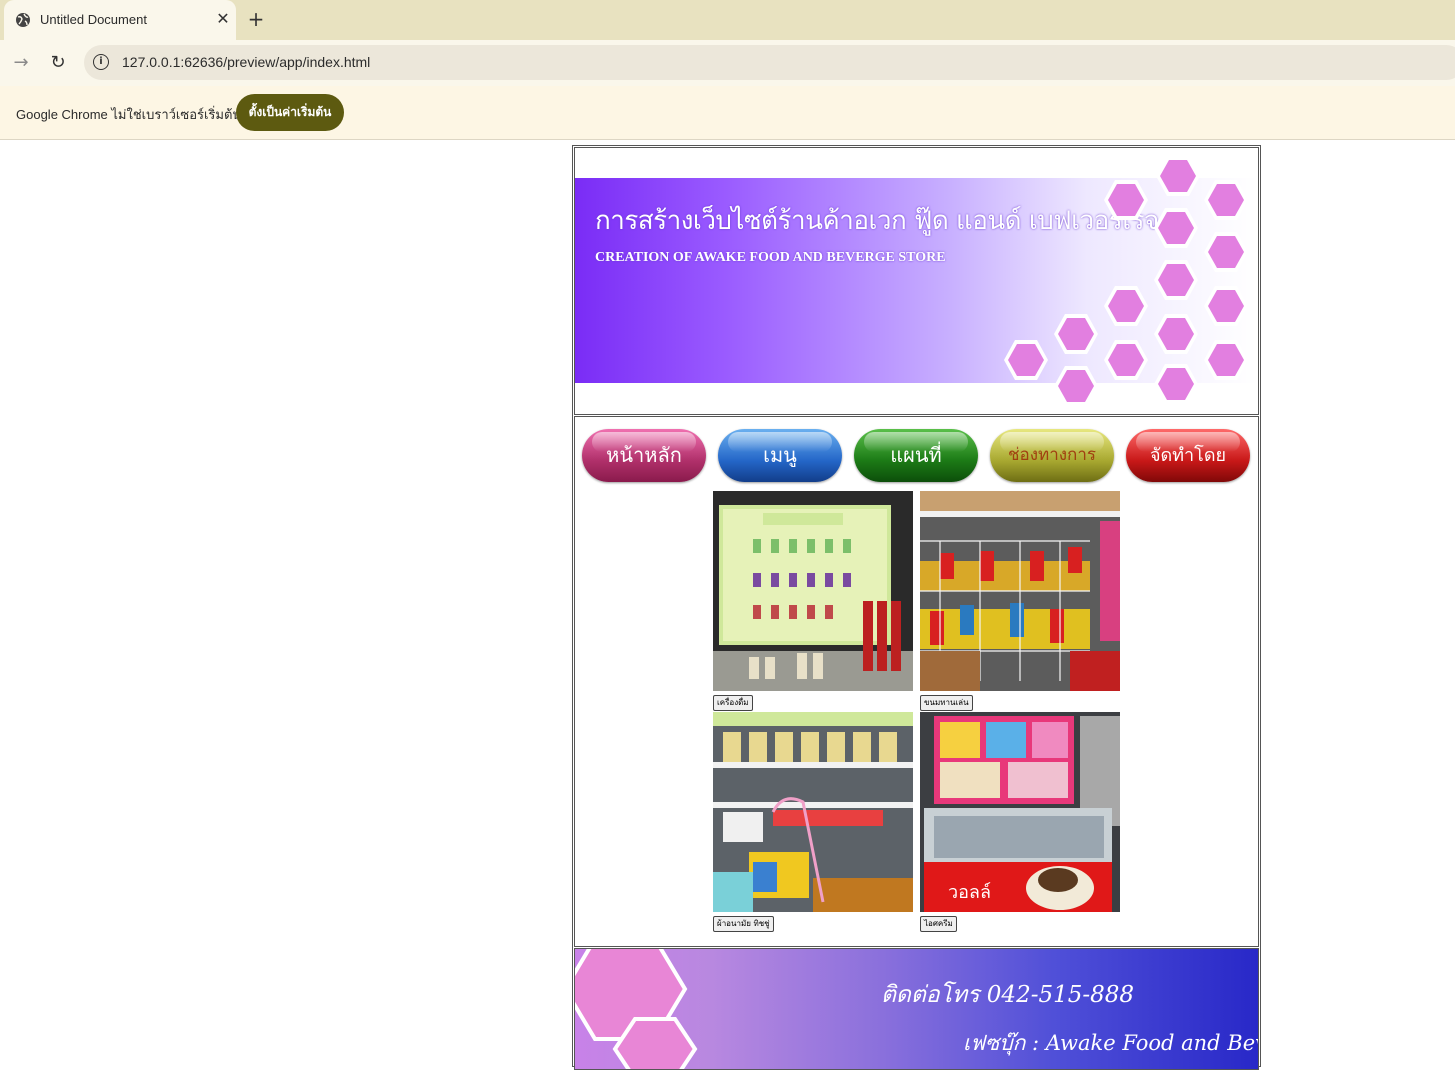 The image size is (1455, 1070). Describe the element at coordinates (223, 19) in the screenshot. I see `close-icon: ✕` at that location.